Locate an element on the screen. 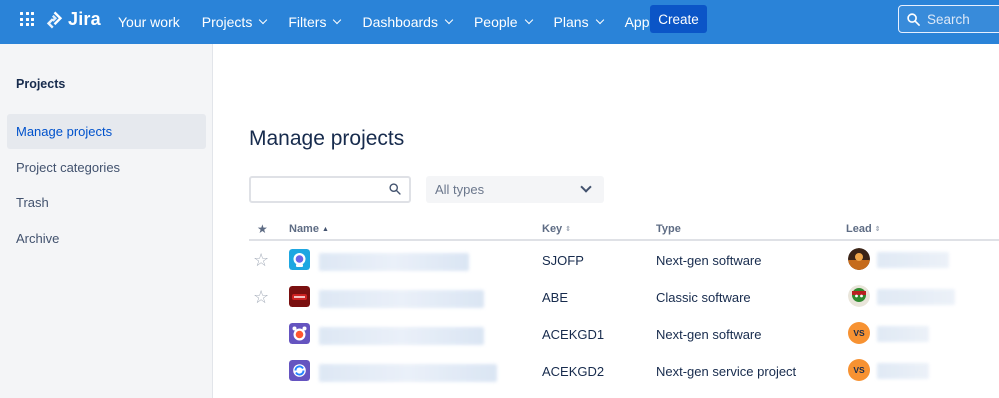 The width and height of the screenshot is (999, 398). table-header: ★ Name ▲ Key ⇕ Type Lead ⇕ is located at coordinates (624, 230).